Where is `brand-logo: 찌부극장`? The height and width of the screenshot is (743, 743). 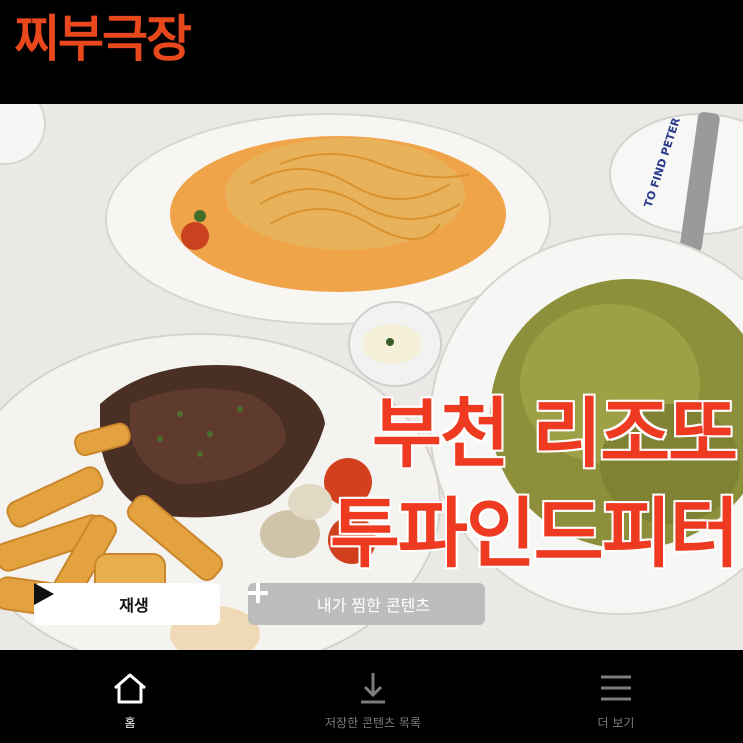
brand-logo: 찌부극장 is located at coordinates (103, 39).